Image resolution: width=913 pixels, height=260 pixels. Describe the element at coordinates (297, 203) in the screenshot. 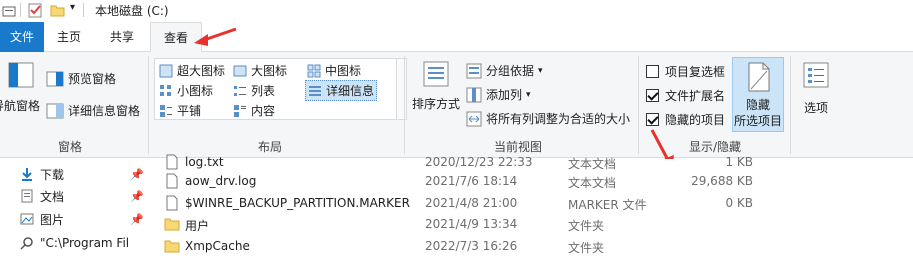

I see `file-name: $WINRE_BACKUP_PARTITION.MARKER` at that location.